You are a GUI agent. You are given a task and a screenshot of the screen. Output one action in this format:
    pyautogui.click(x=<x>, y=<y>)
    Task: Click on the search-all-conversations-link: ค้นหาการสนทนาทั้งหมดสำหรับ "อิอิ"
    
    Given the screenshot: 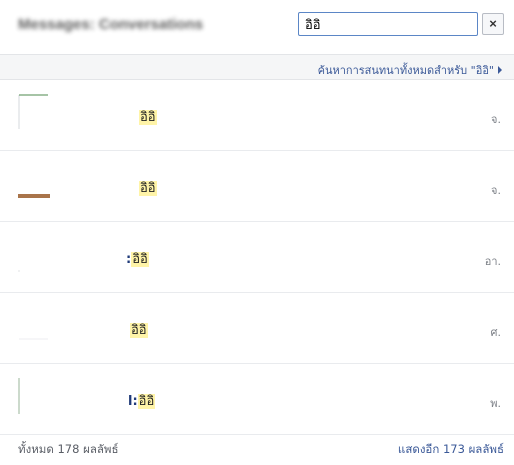 What is the action you would take?
    pyautogui.click(x=410, y=70)
    